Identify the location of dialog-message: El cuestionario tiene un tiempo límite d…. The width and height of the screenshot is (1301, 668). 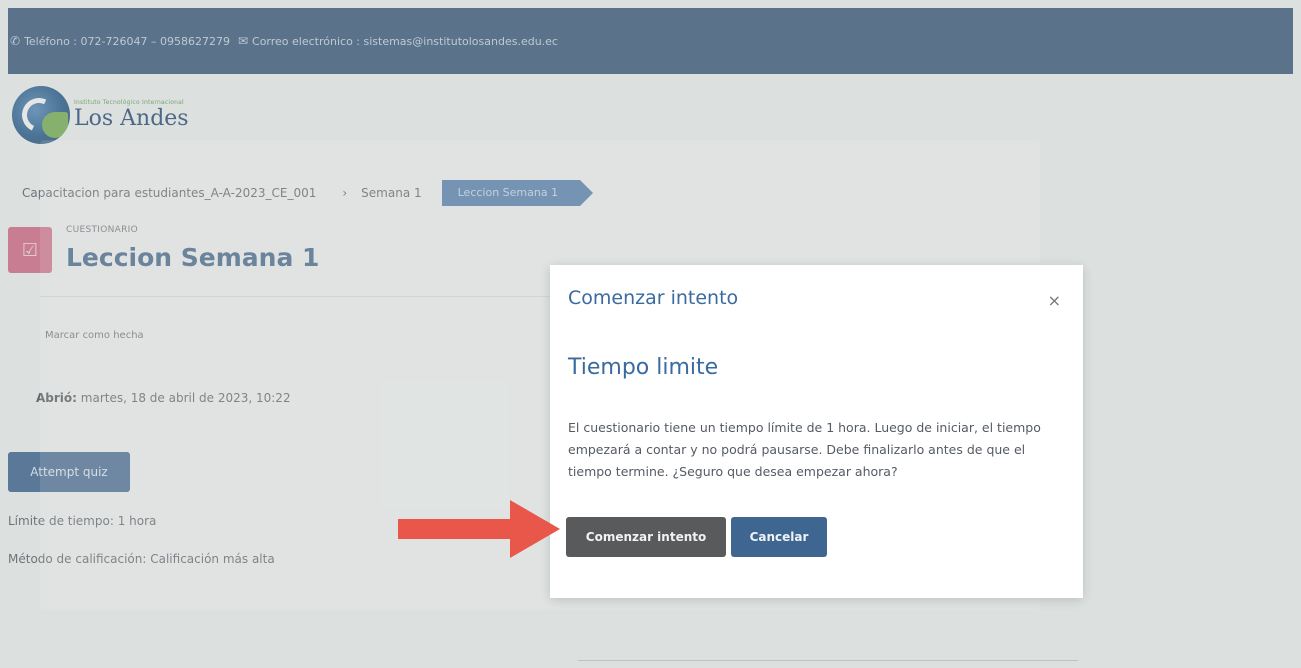
(804, 449).